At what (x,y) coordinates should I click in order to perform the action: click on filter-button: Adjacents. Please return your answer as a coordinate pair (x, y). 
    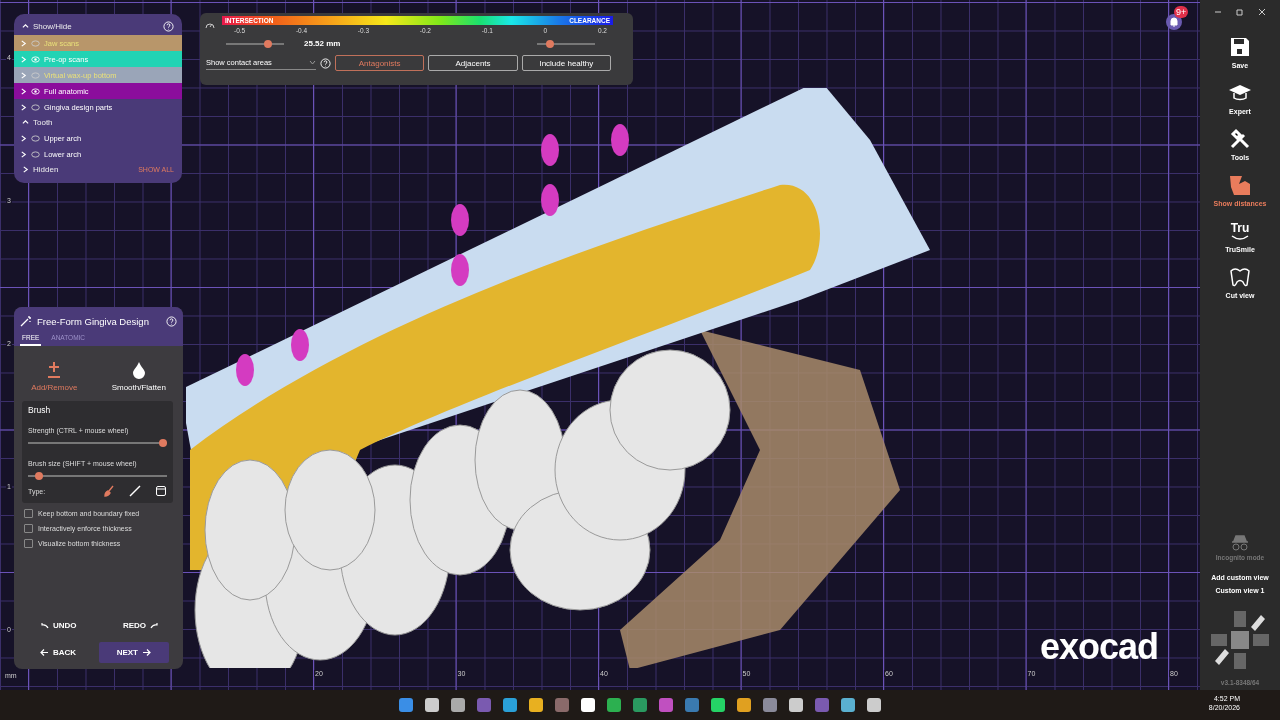
    Looking at the image, I should click on (473, 63).